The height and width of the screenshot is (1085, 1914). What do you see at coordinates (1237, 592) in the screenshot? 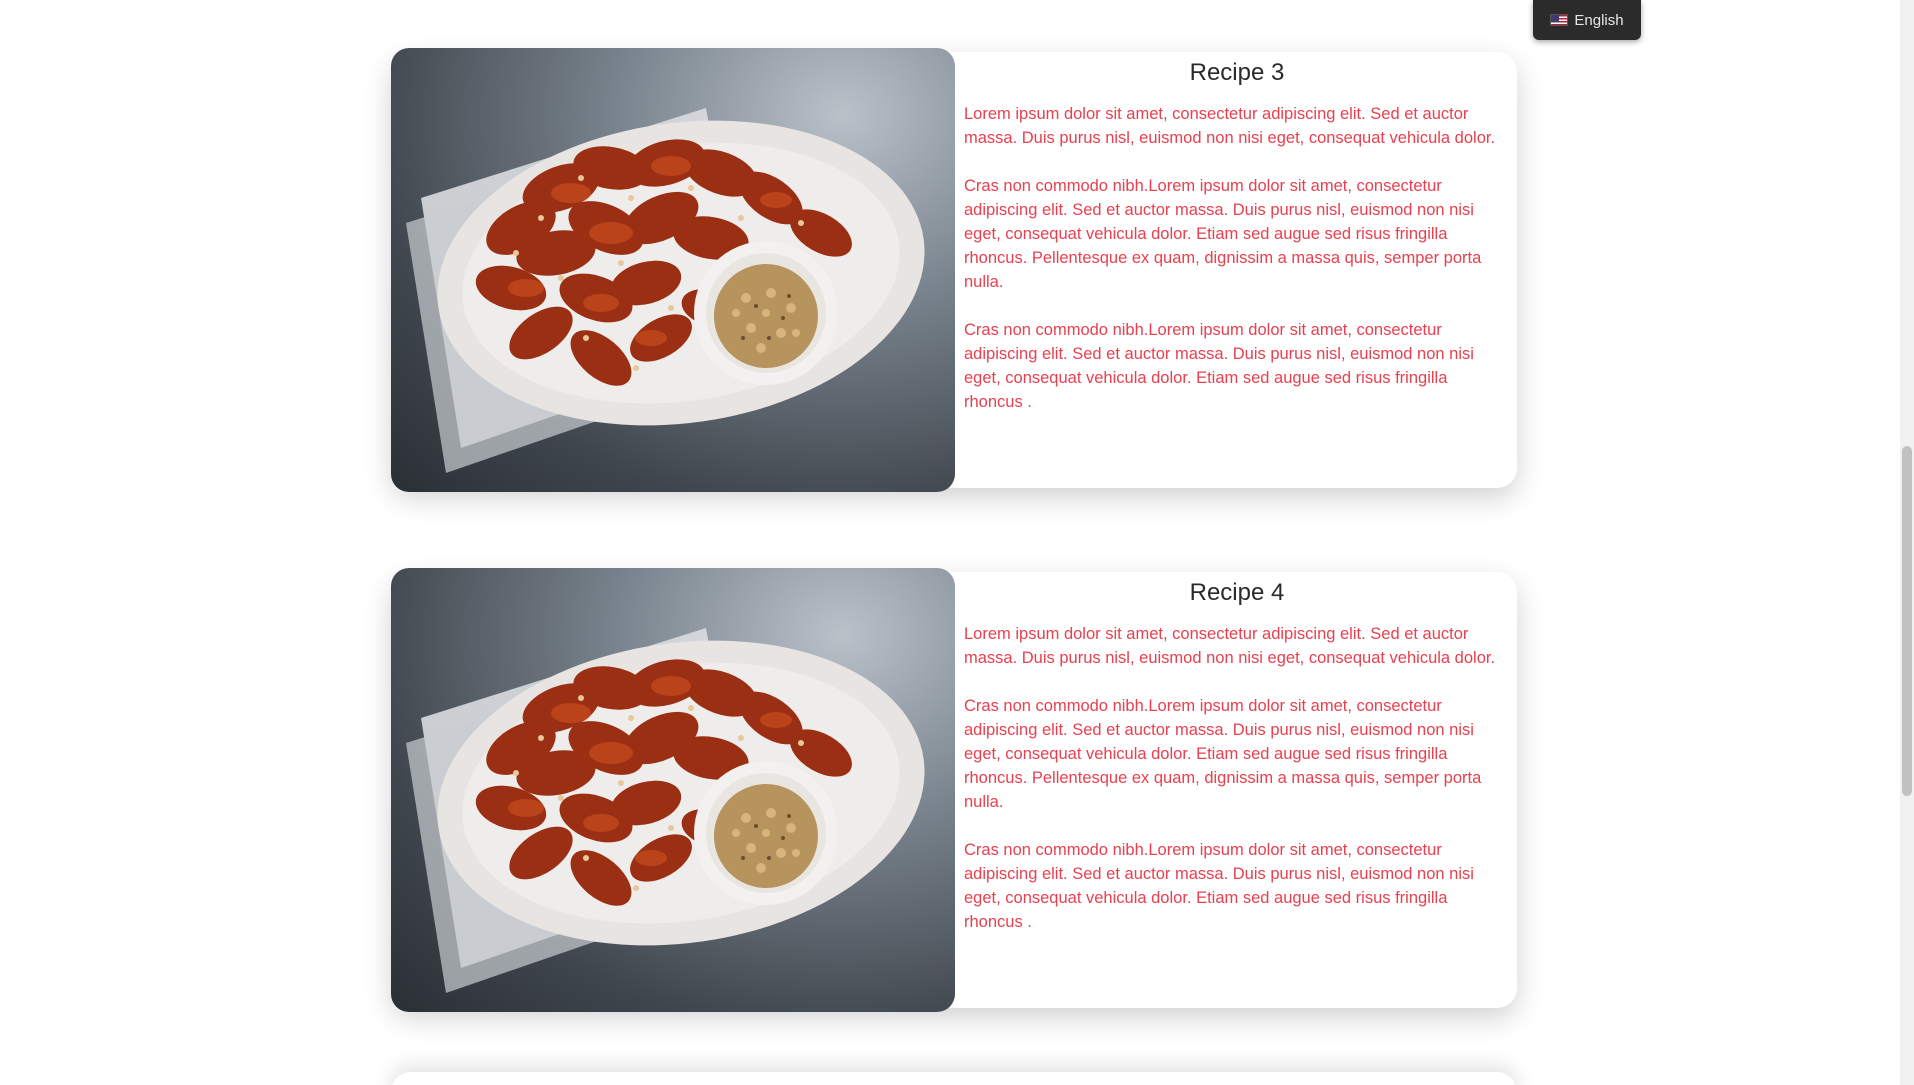
I see `recipe-title: Recipe 4` at bounding box center [1237, 592].